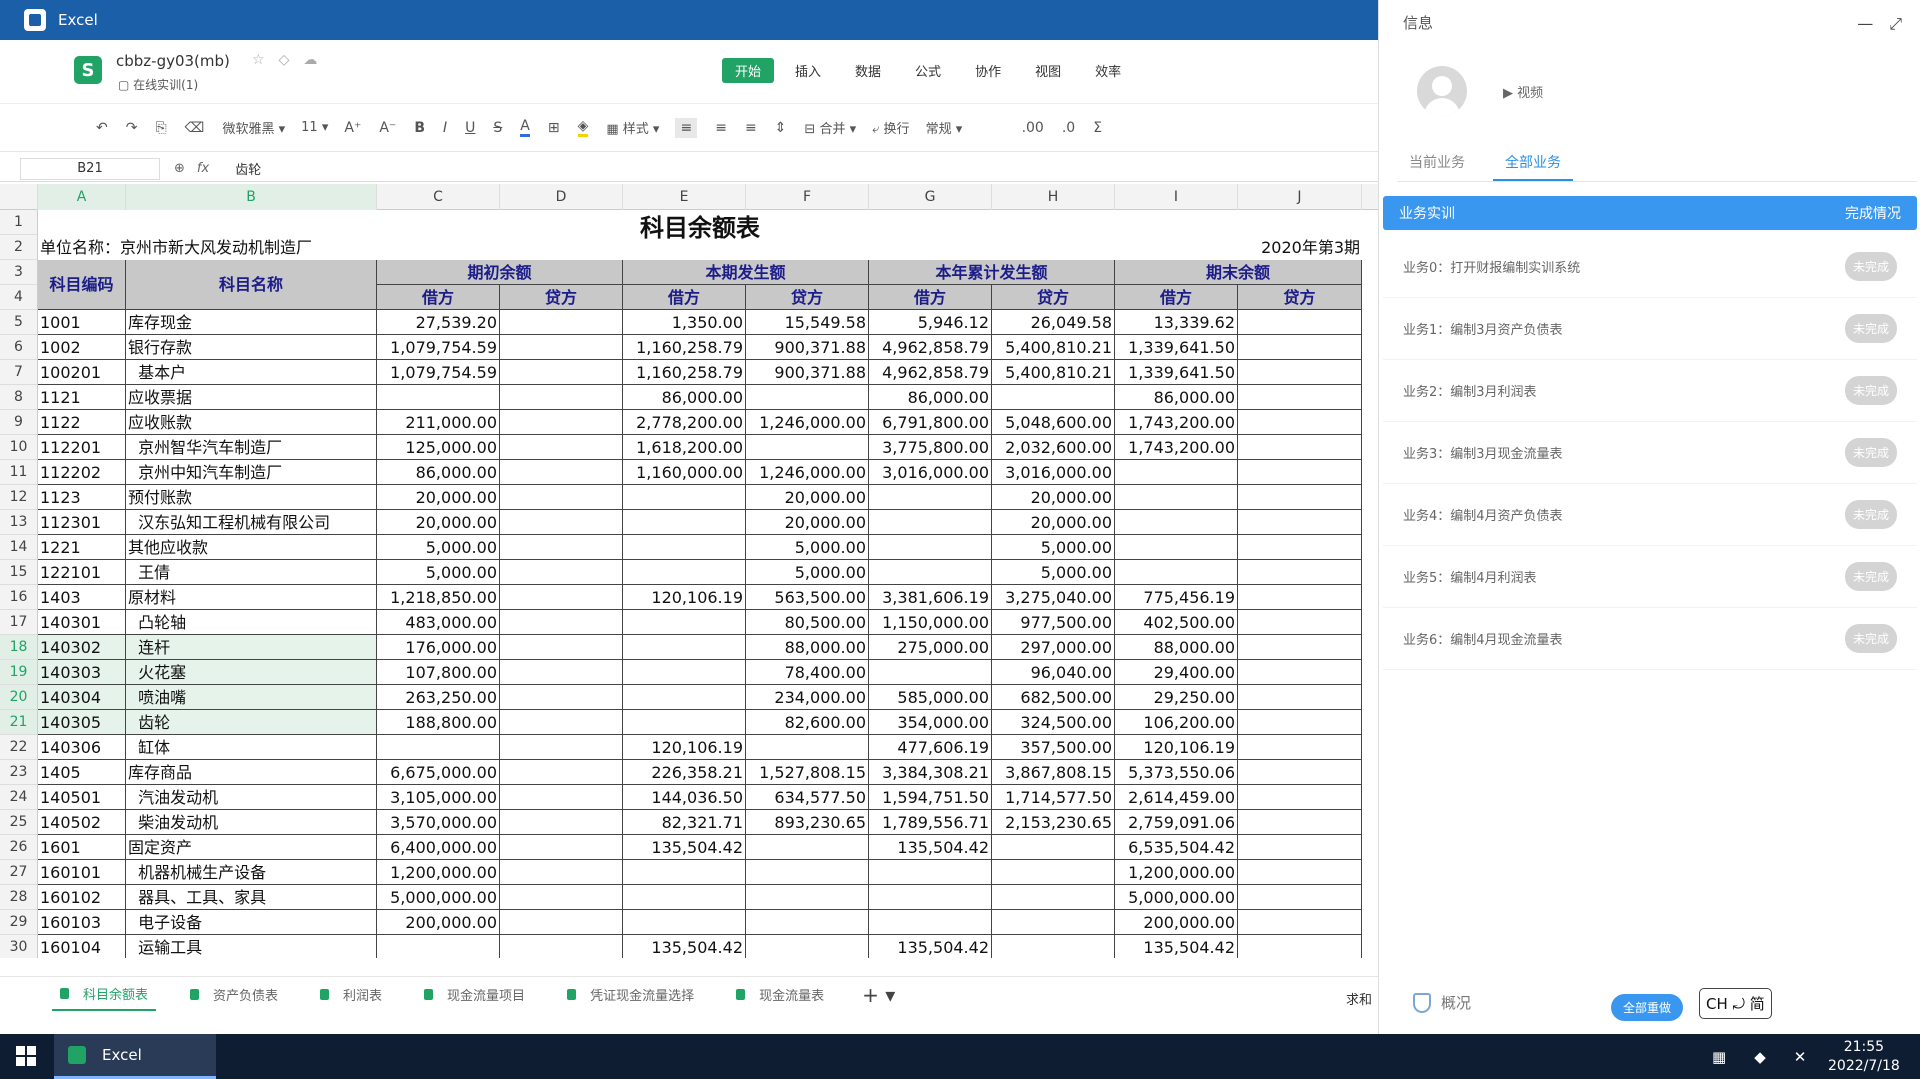 The image size is (1920, 1079). I want to click on table-cell: 凸轮轴, so click(251, 622).